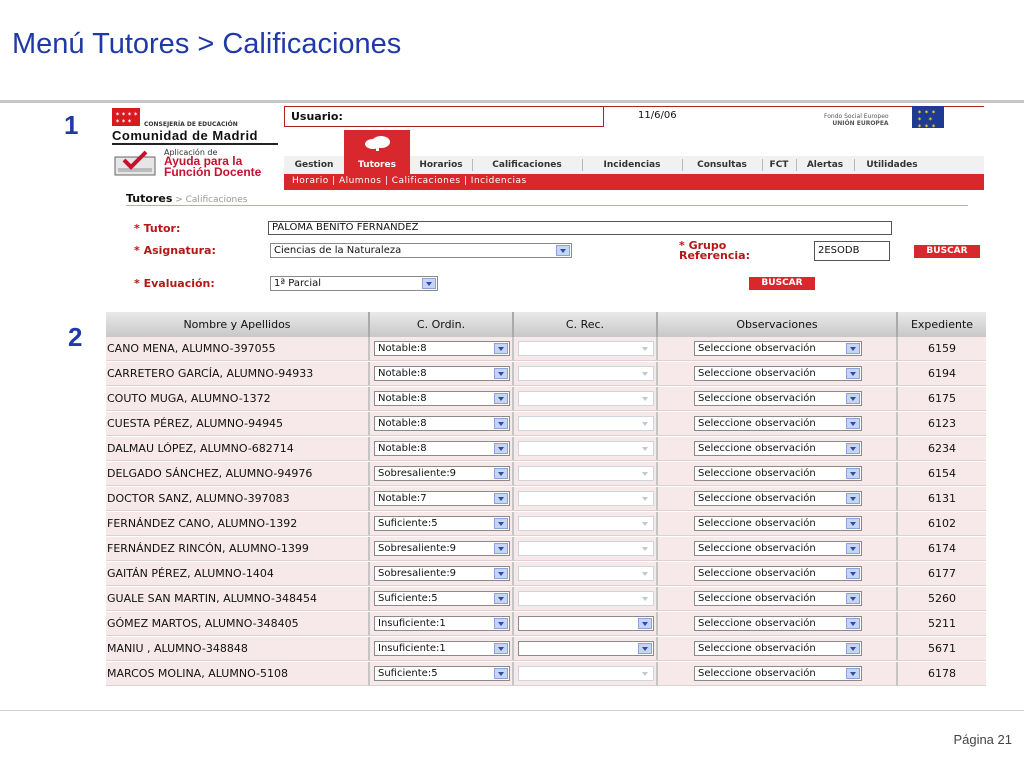 This screenshot has width=1024, height=768. I want to click on student-name: FERNÁNDEZ CANO, ALUMNO-1392, so click(238, 524).